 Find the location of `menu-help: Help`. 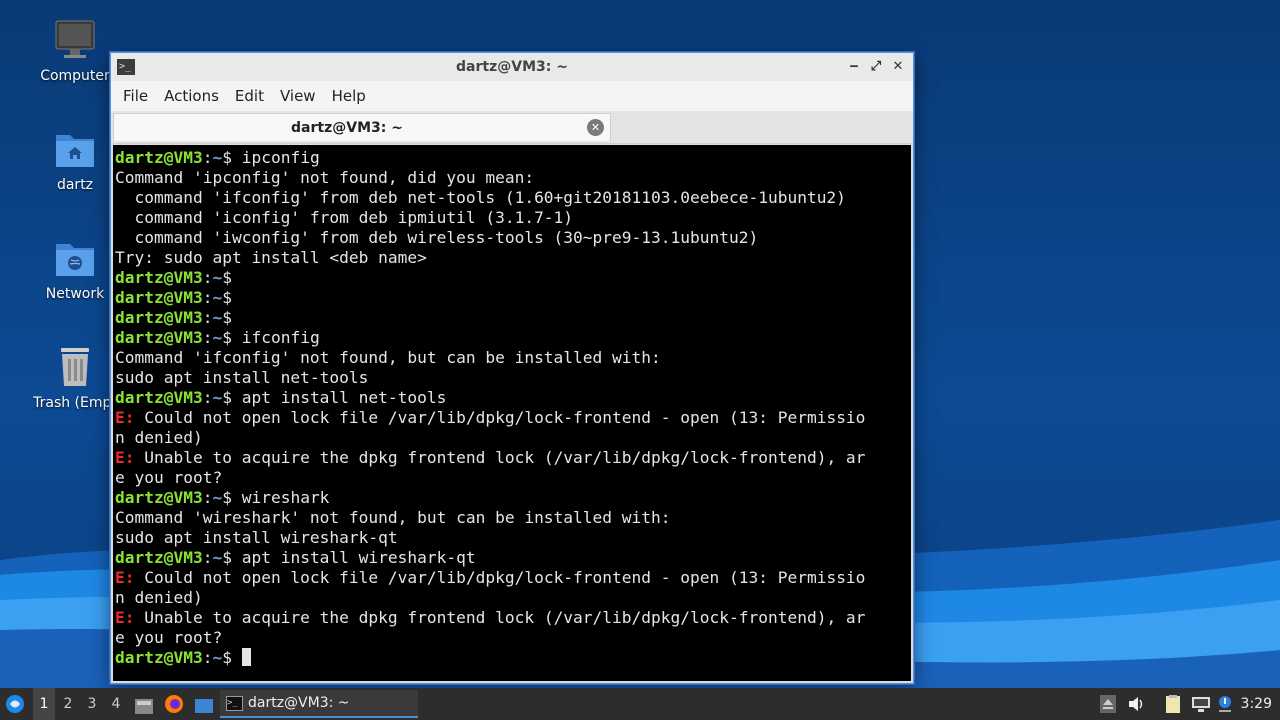

menu-help: Help is located at coordinates (349, 96).